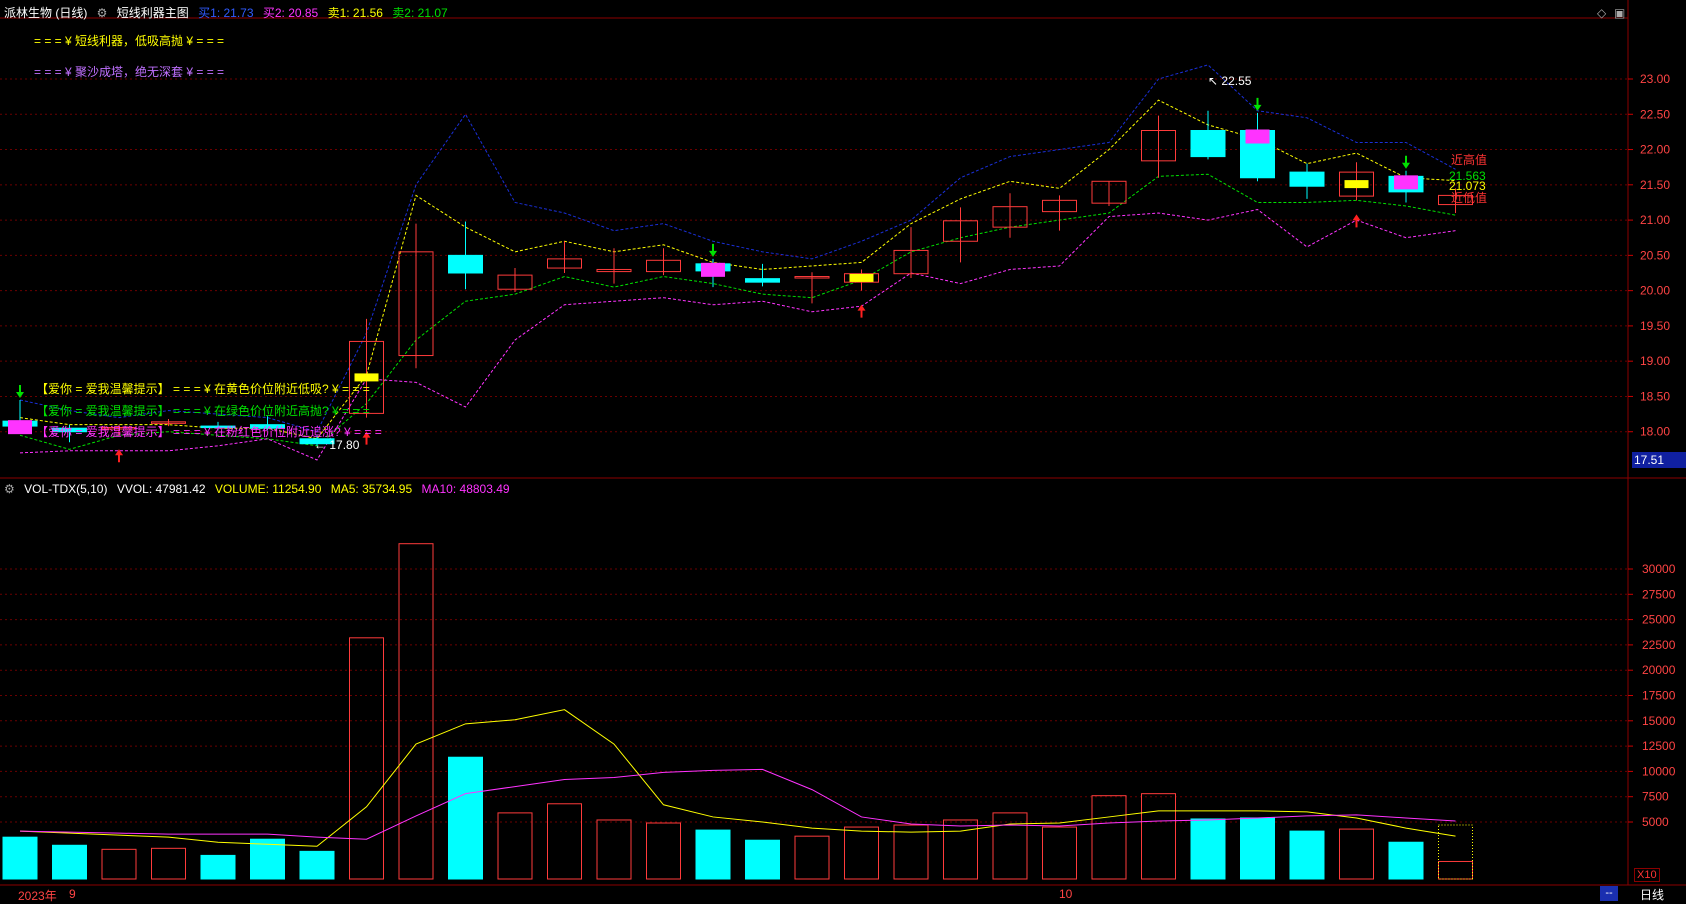 This screenshot has width=1686, height=904. Describe the element at coordinates (129, 41) in the screenshot. I see `note-line1: = = = ¥ 短线利器，低吸高抛 ¥ = = =` at that location.